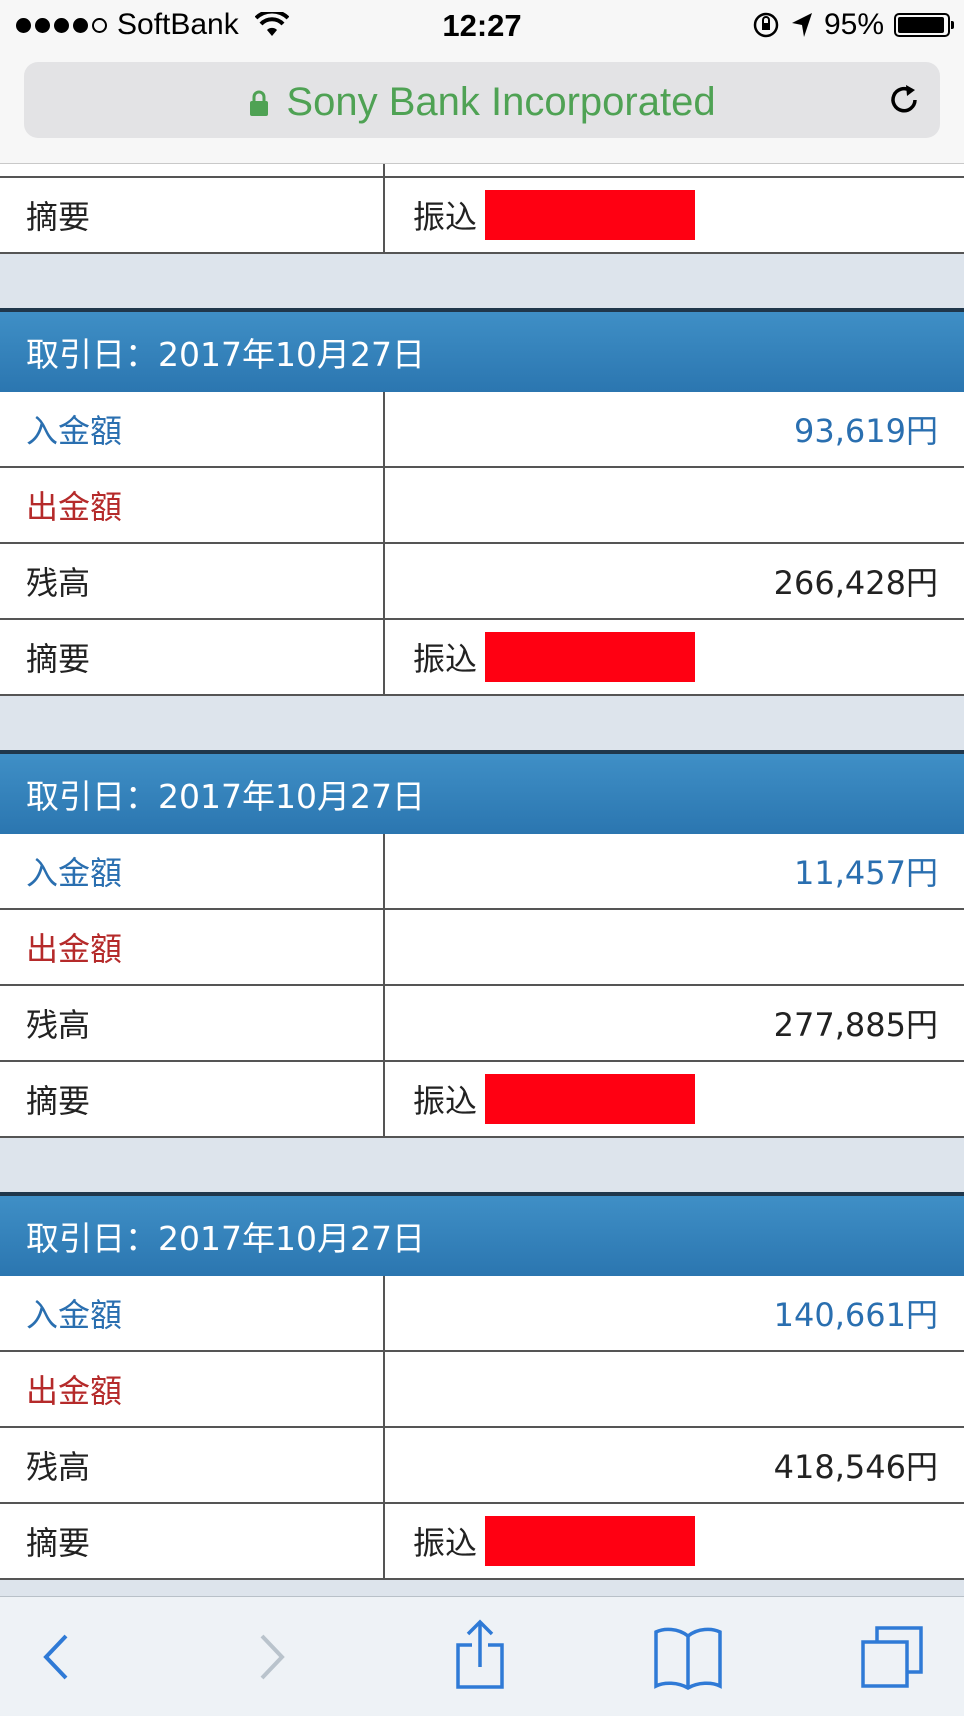 The image size is (964, 1716). I want to click on bookmarks-icon, so click(688, 1658).